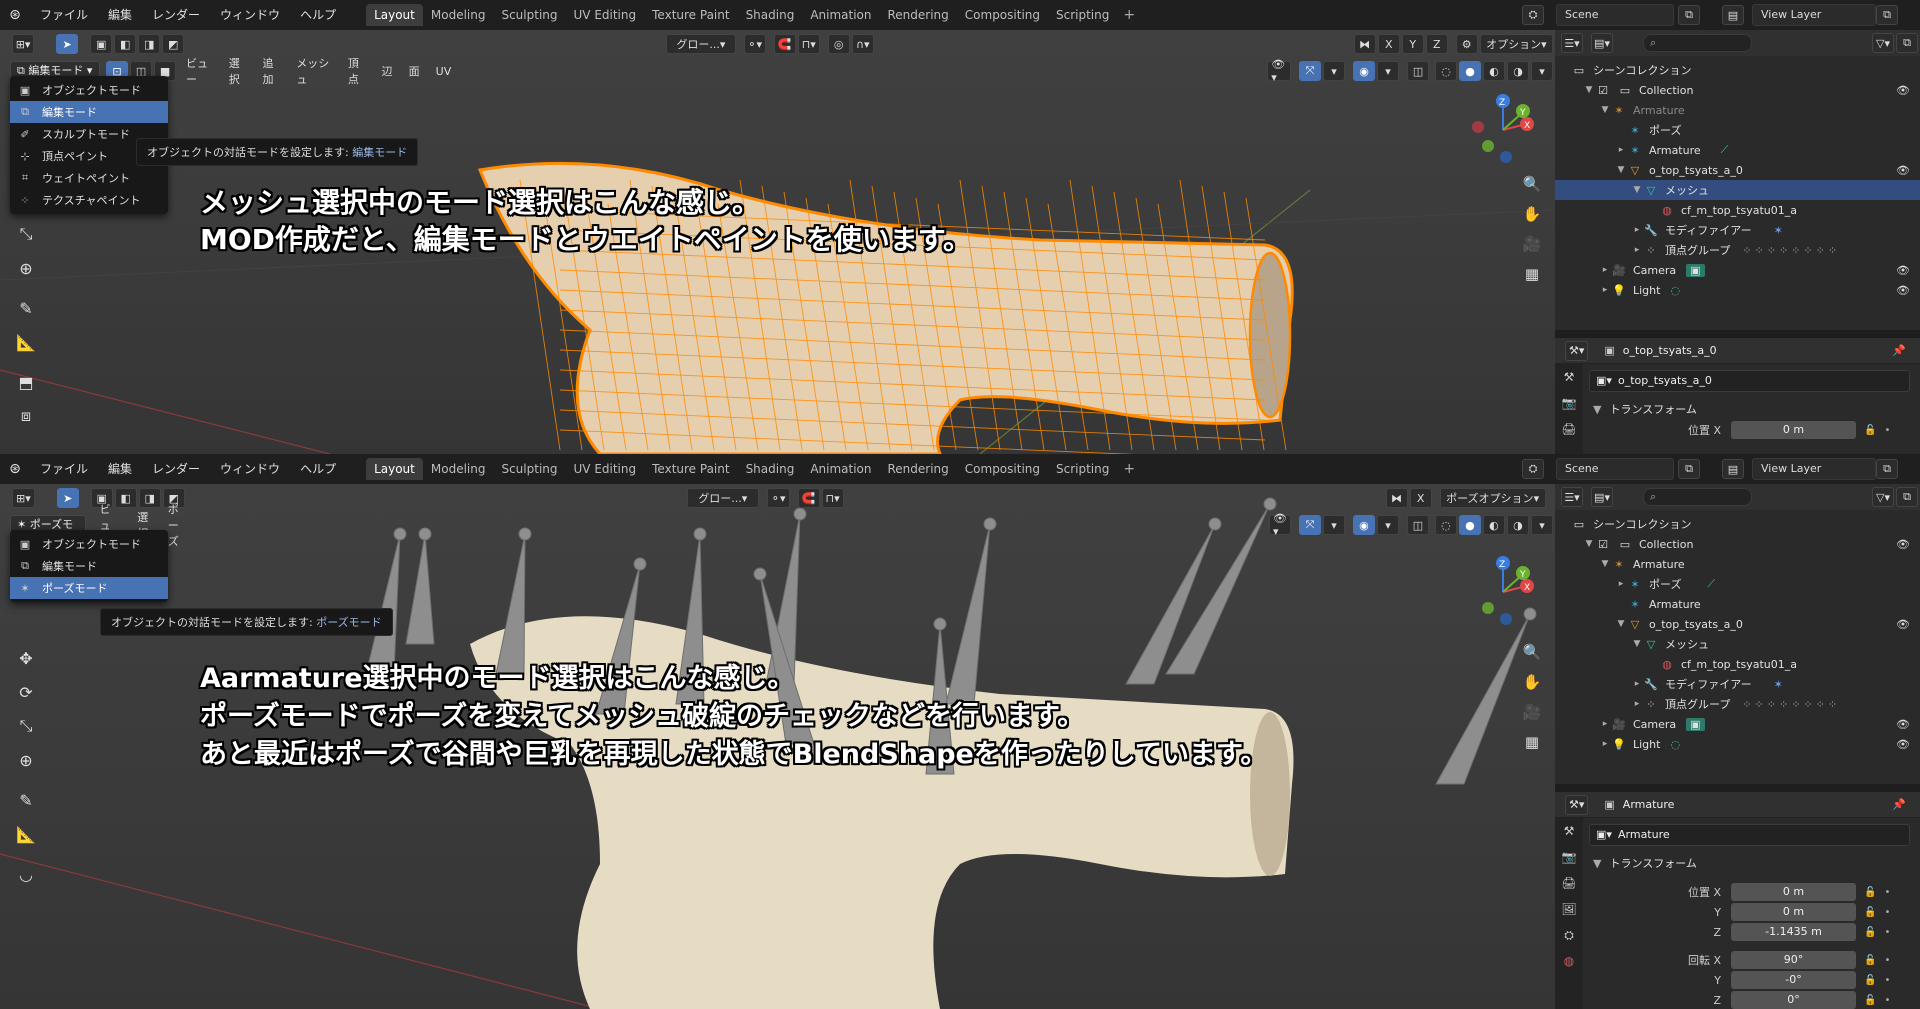 This screenshot has width=1920, height=1009. I want to click on shading-dropdown-icon: ▾, so click(1542, 71).